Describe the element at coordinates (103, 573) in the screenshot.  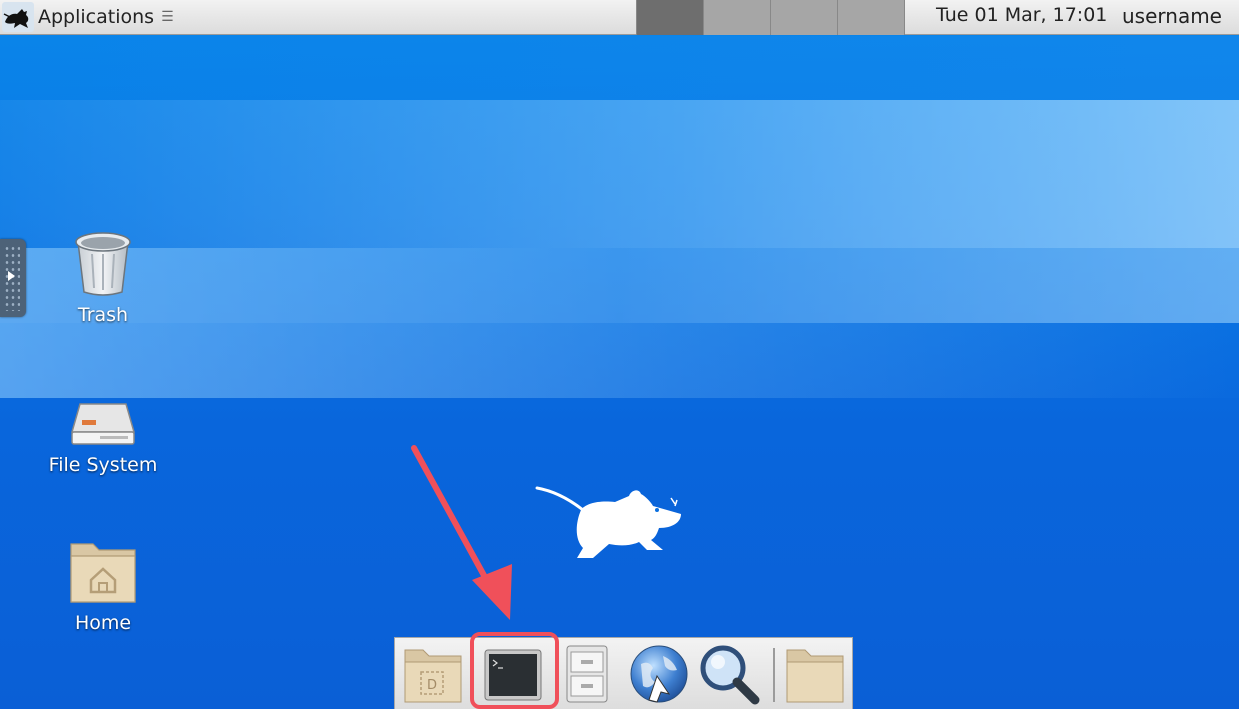
I see `home-folder-icon` at that location.